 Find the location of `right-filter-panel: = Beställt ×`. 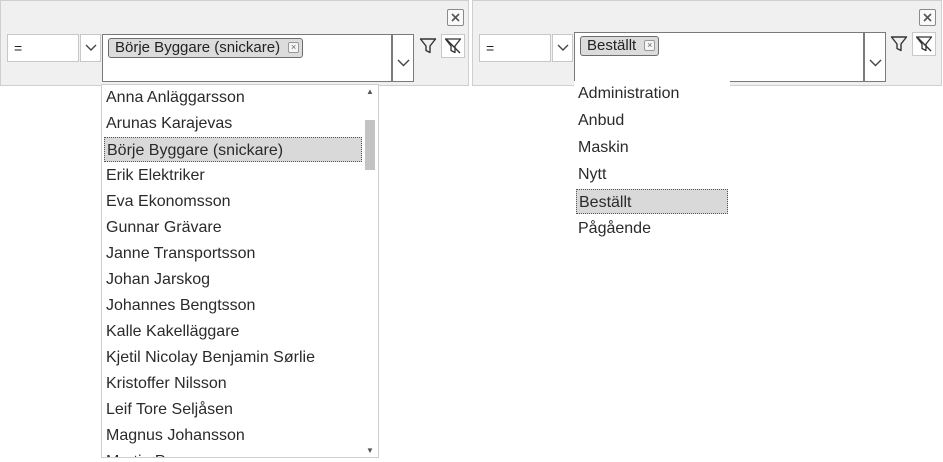

right-filter-panel: = Beställt × is located at coordinates (707, 43).